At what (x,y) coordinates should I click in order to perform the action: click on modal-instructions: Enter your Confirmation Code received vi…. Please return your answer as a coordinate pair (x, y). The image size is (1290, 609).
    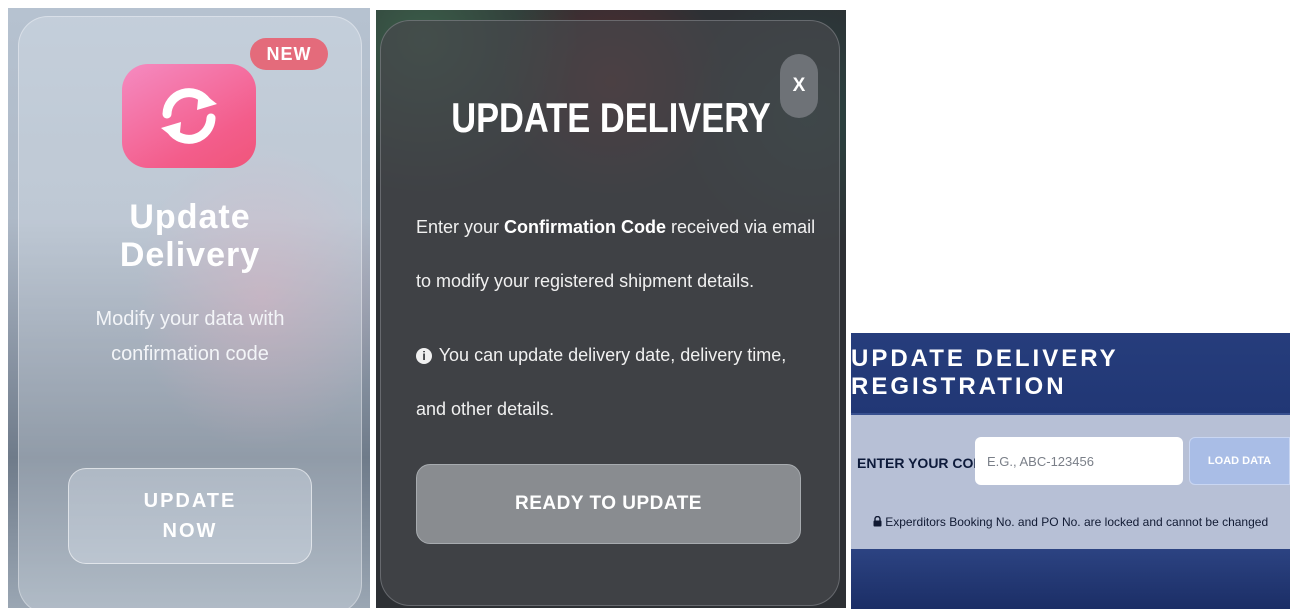
    Looking at the image, I should click on (616, 254).